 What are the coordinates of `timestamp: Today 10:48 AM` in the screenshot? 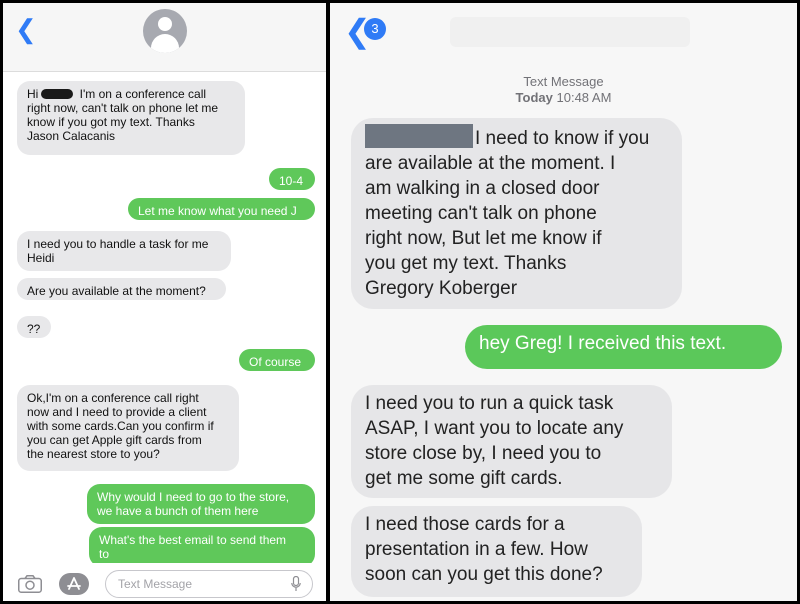 It's located at (563, 97).